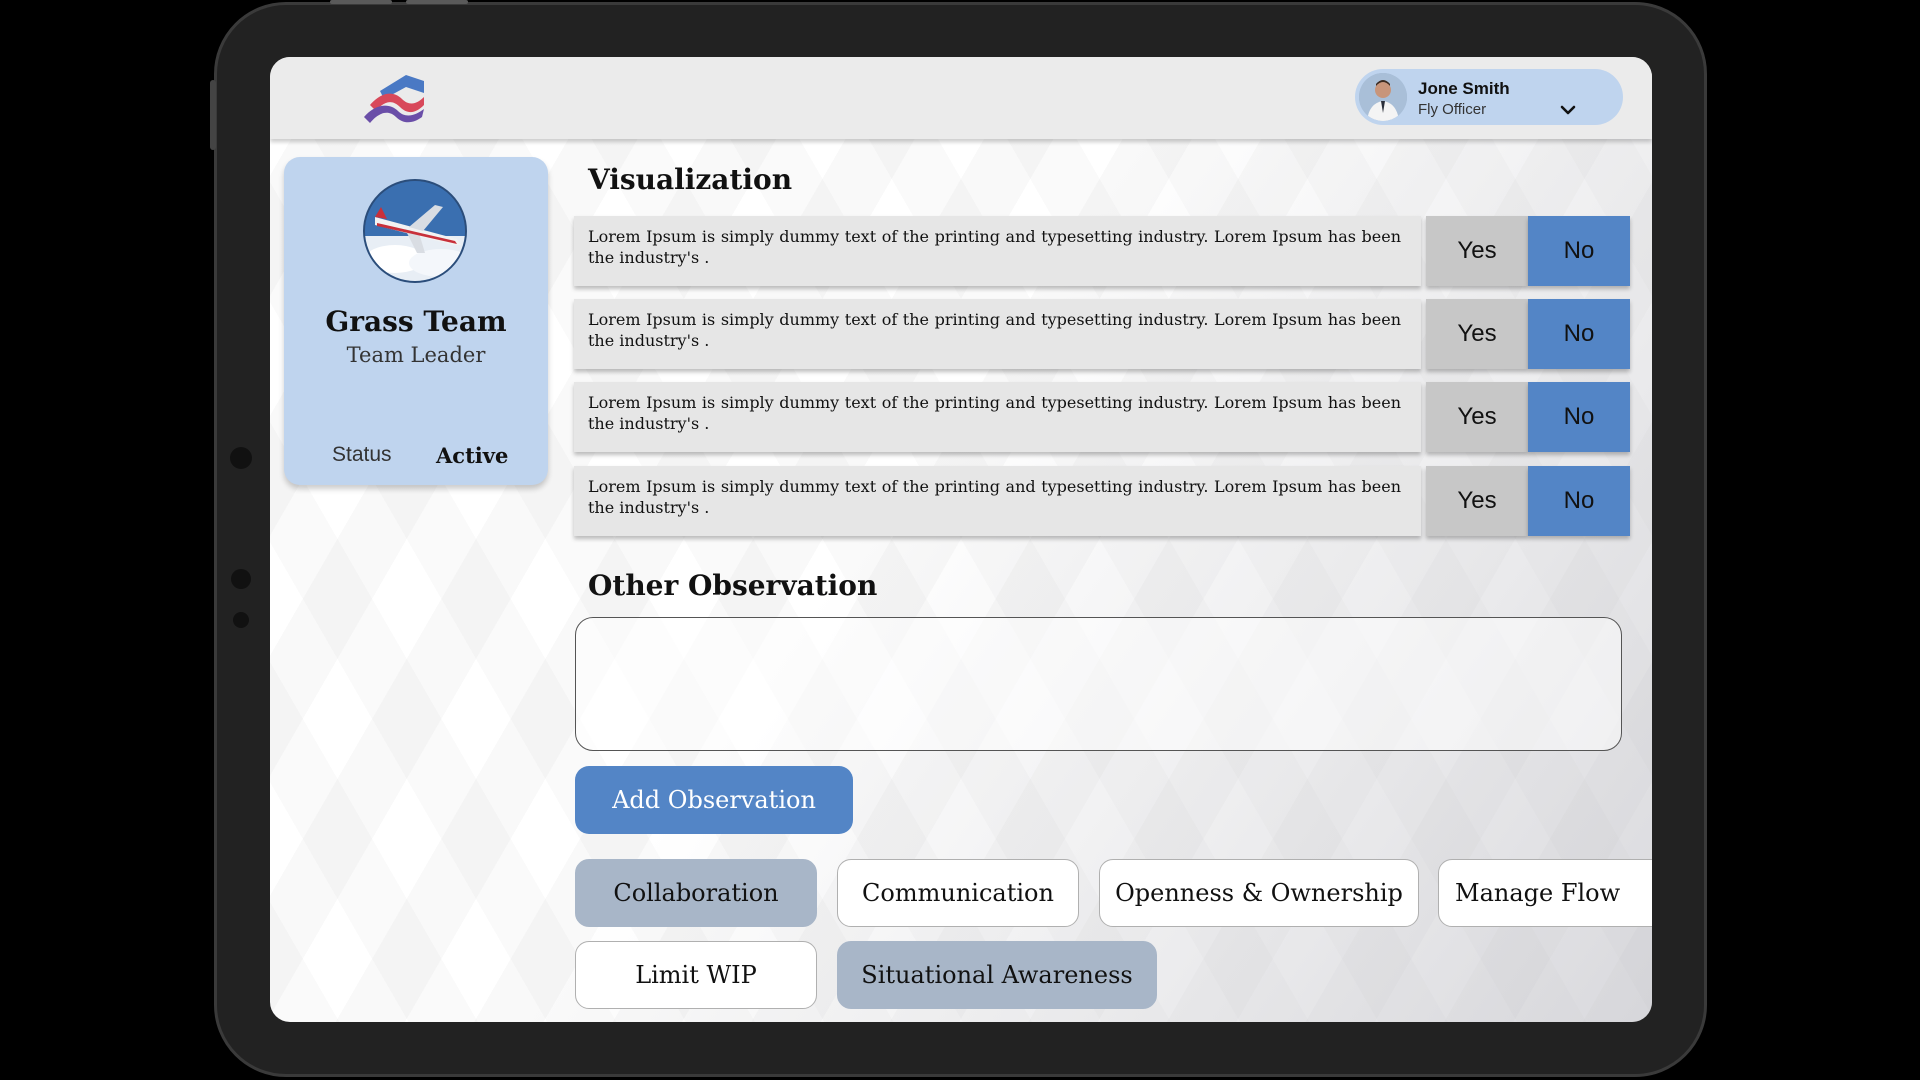 This screenshot has width=1920, height=1080. What do you see at coordinates (416, 355) in the screenshot?
I see `team-role: Team Leader` at bounding box center [416, 355].